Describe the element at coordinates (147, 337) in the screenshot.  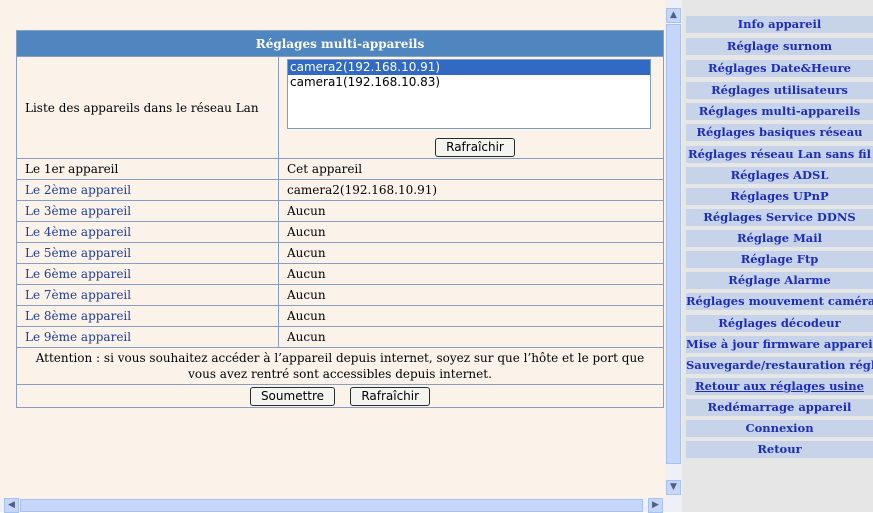
I see `device-label-9: Le 9ème appareil` at that location.